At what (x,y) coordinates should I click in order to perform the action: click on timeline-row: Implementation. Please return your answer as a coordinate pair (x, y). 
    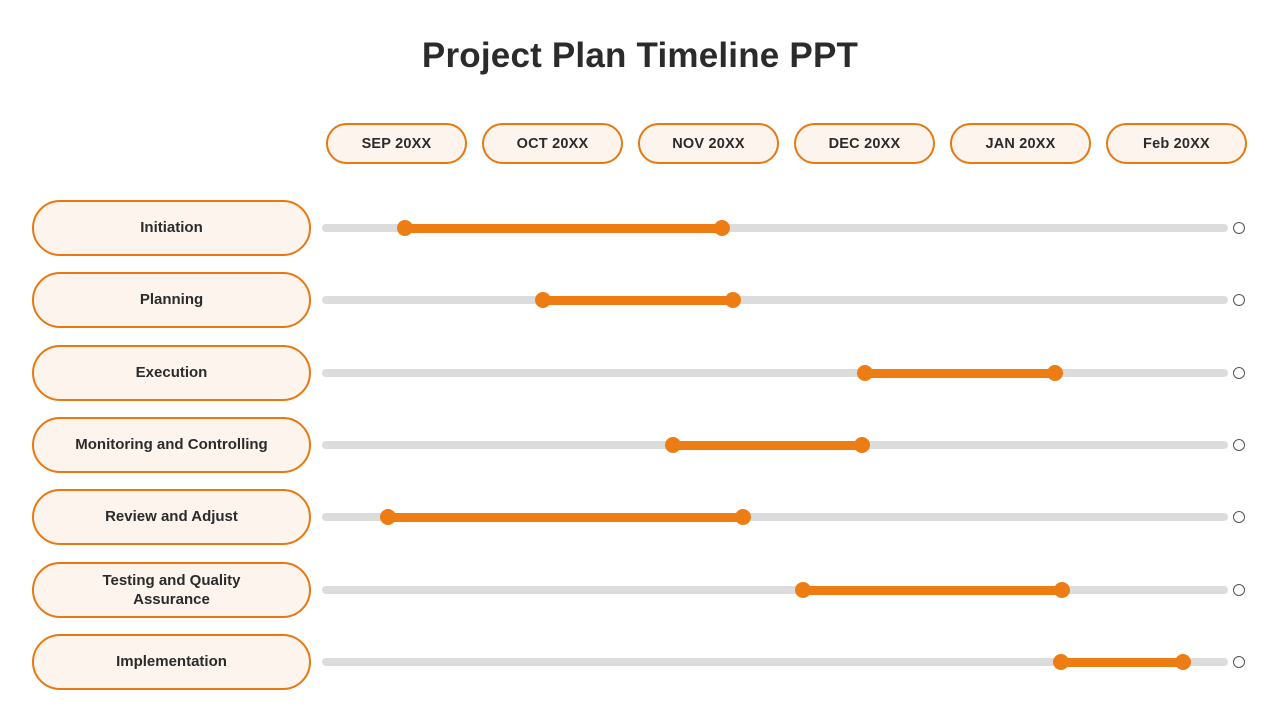
    Looking at the image, I should click on (640, 662).